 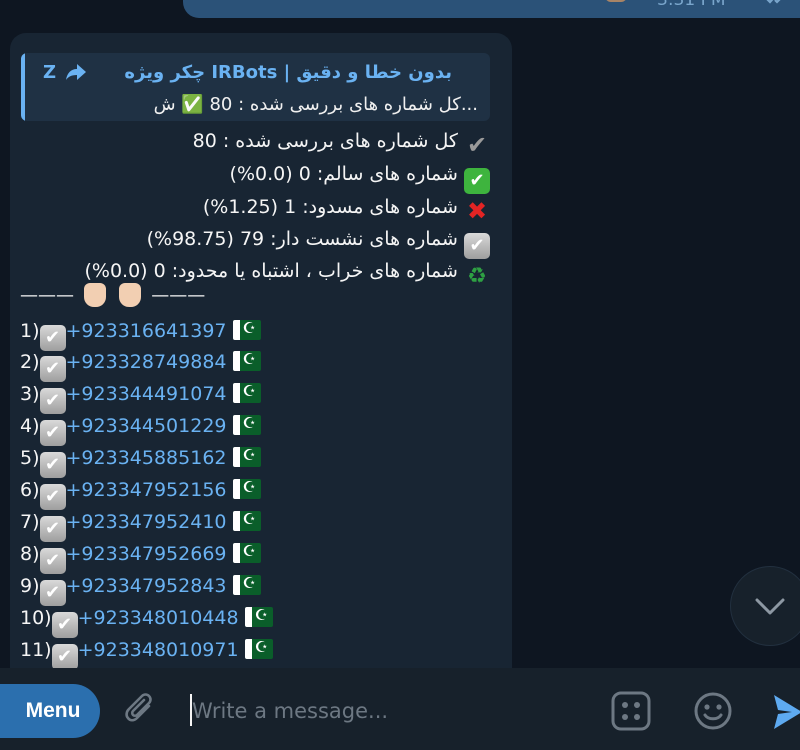 I want to click on stat-total-checked: ✔ کل شماره های بررسی شده : 80, so click(x=341, y=144).